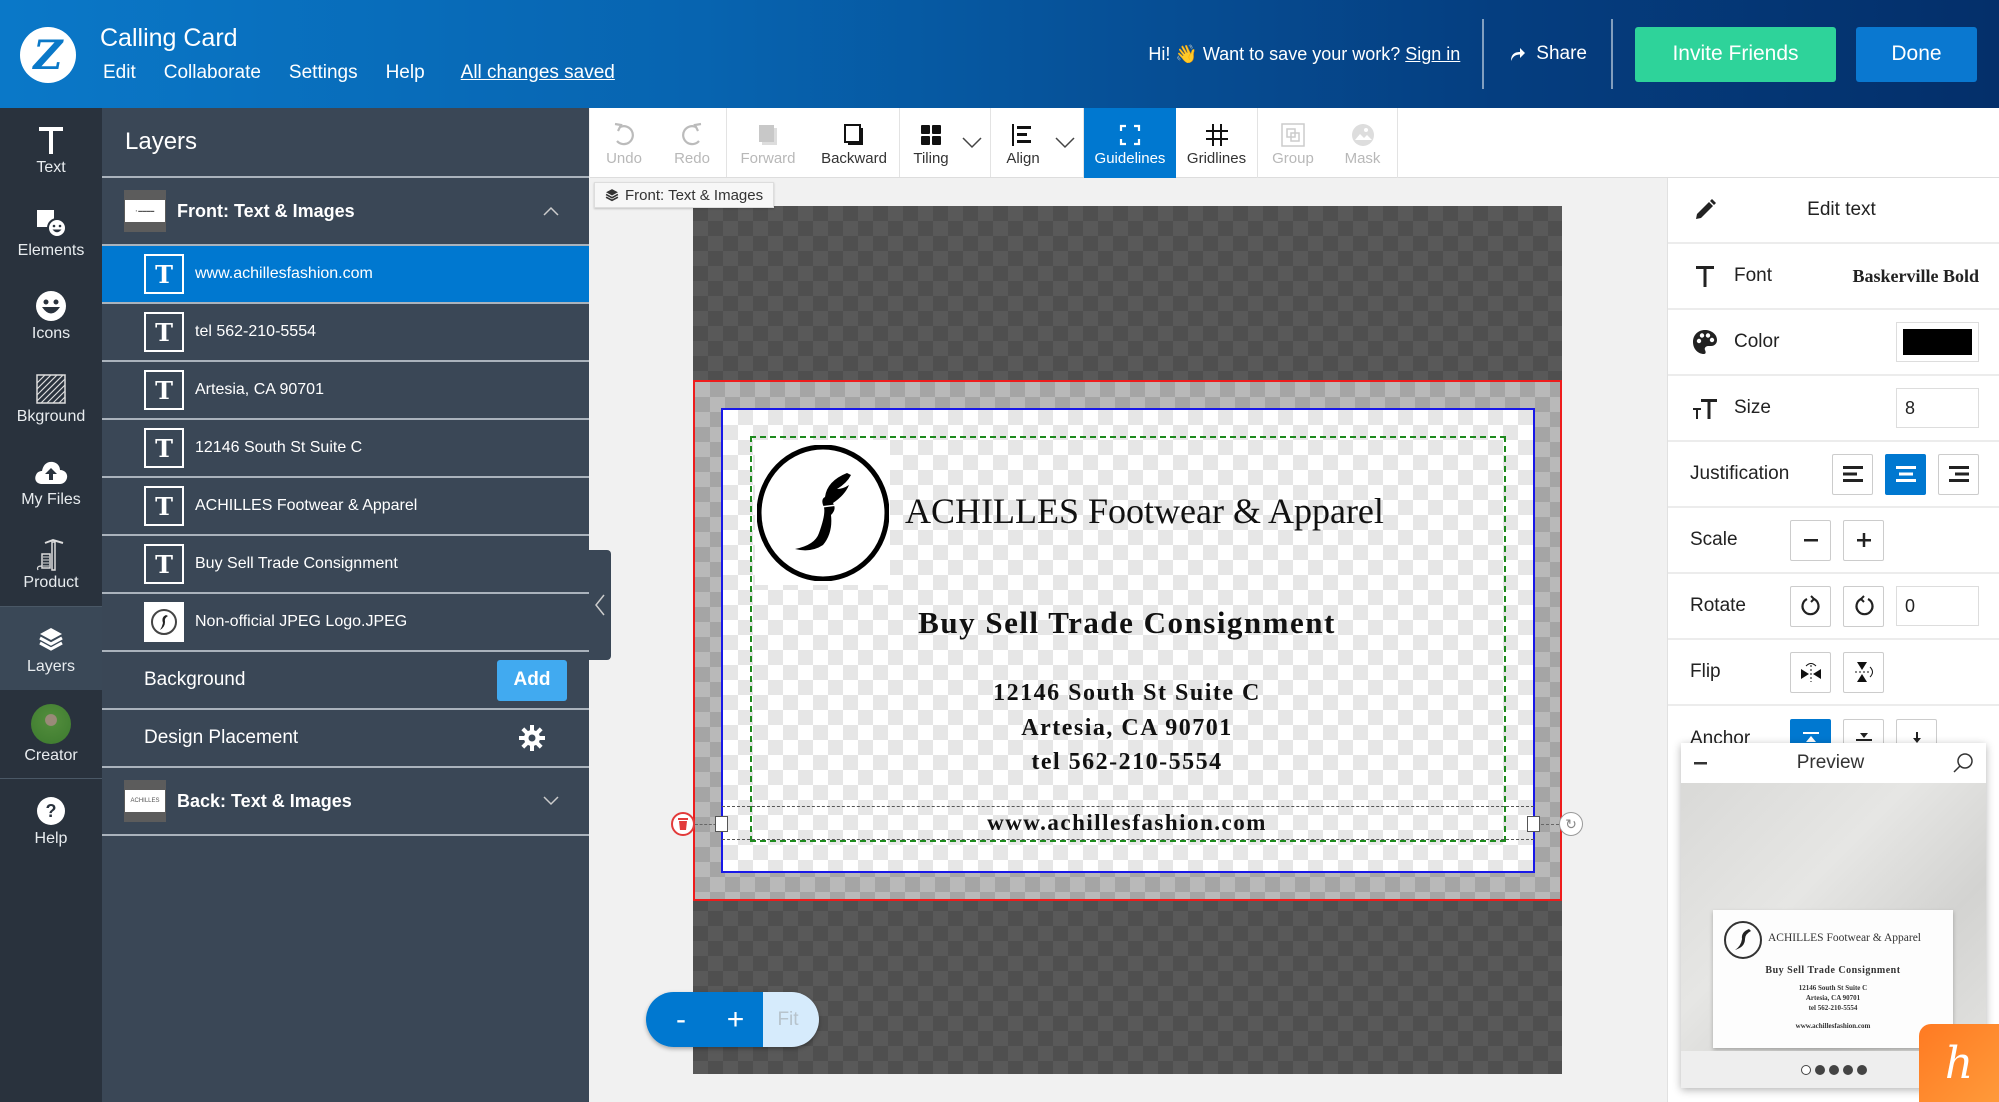 Image resolution: width=1999 pixels, height=1102 pixels. Describe the element at coordinates (600, 605) in the screenshot. I see `collapse-panel-button` at that location.